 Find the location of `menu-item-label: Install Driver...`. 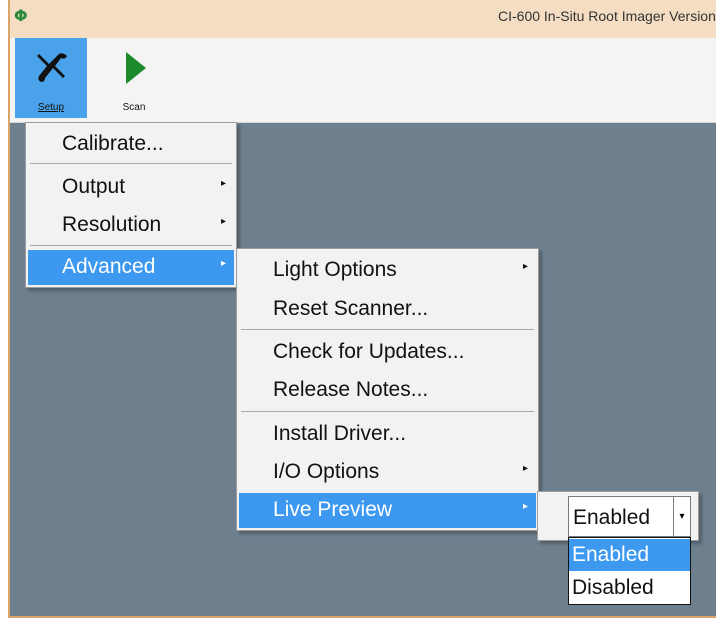

menu-item-label: Install Driver... is located at coordinates (340, 433).